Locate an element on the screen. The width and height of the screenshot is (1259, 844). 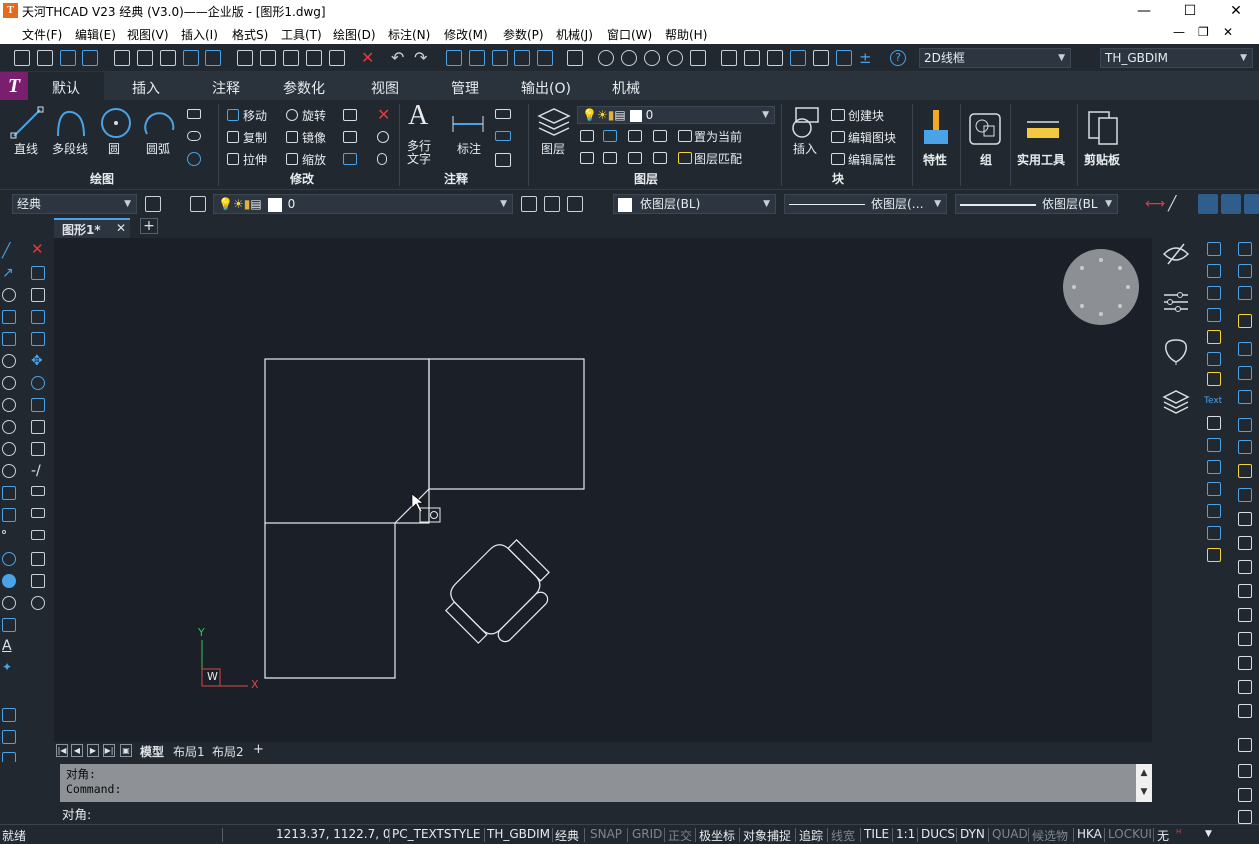
menu-format: 格式S) is located at coordinates (250, 34).